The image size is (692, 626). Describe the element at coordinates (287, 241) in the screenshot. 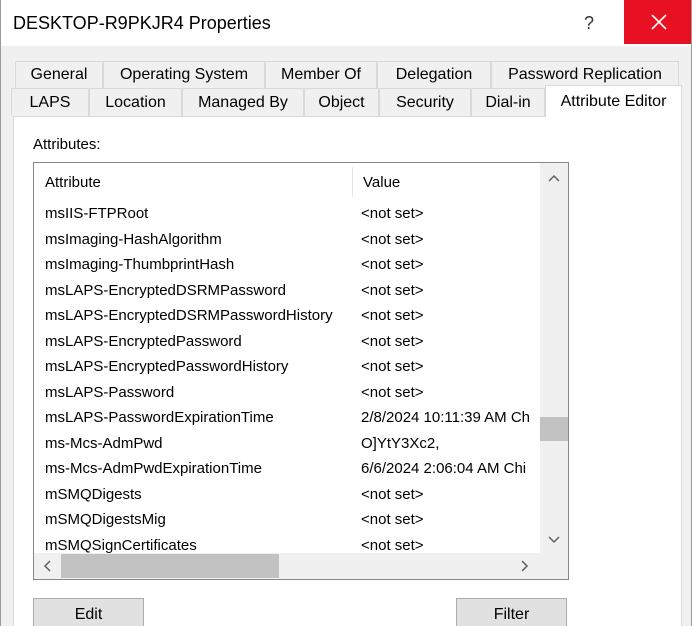

I see `list-item: msImaging-HashAlgorithm <not set>` at that location.